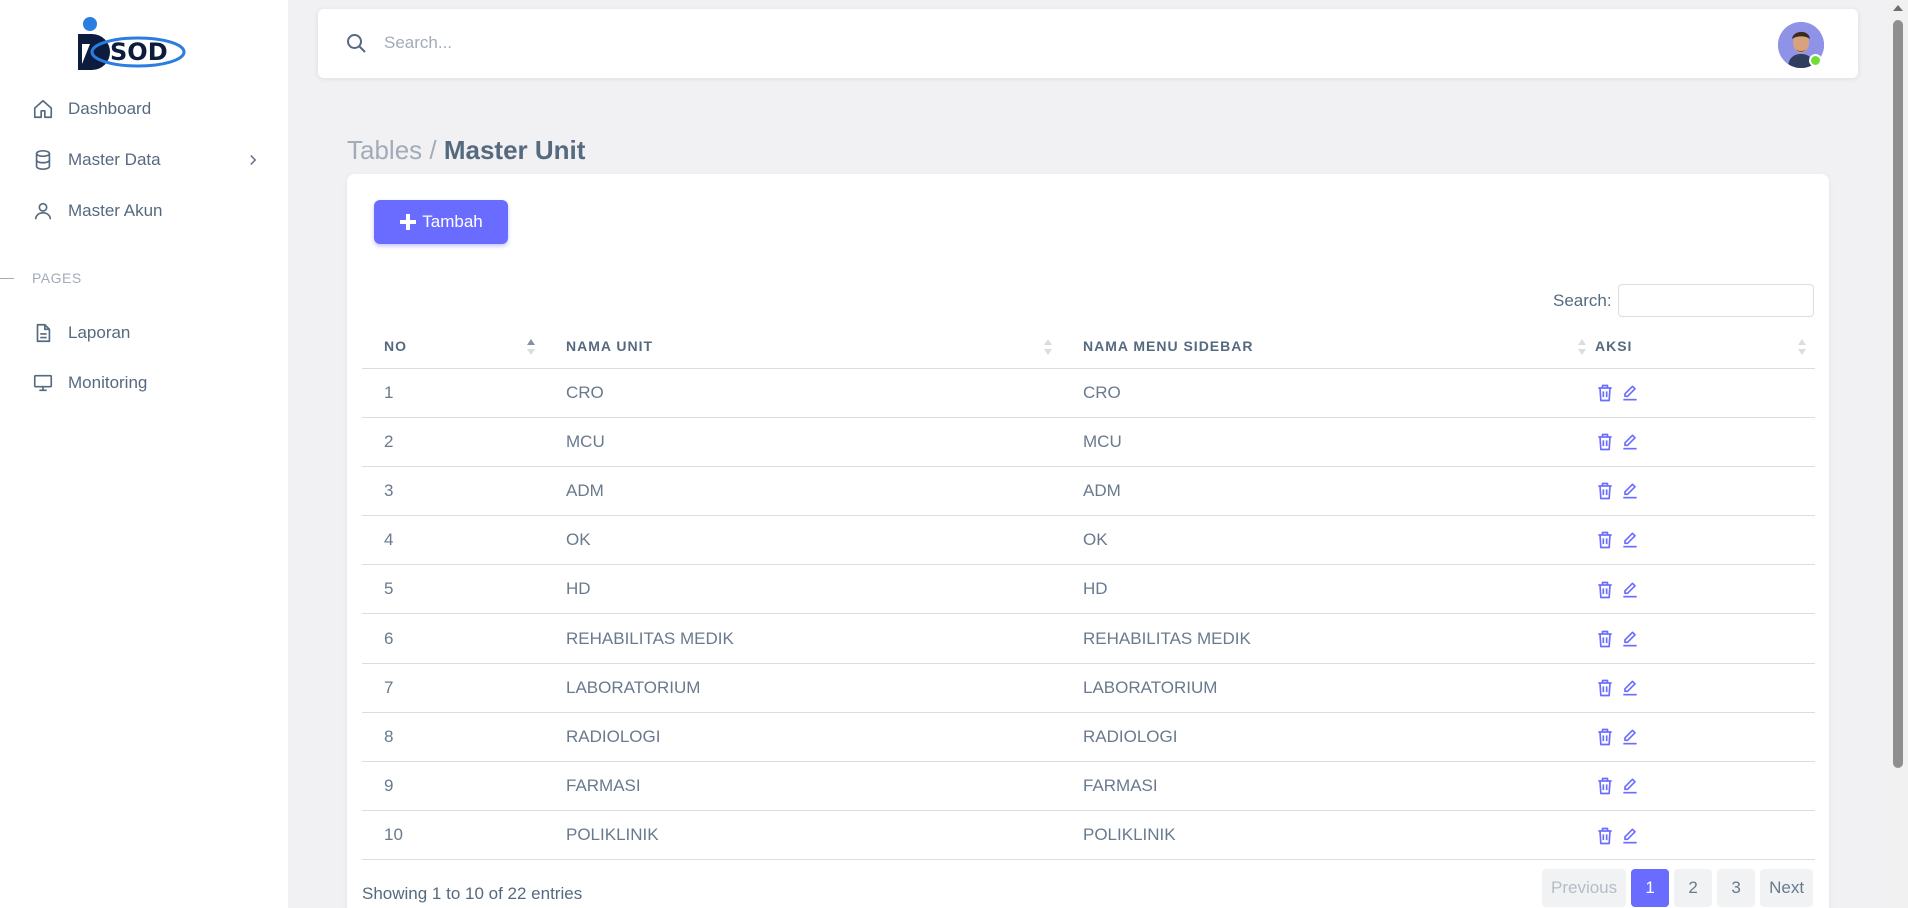 This screenshot has width=1908, height=908. Describe the element at coordinates (1650, 888) in the screenshot. I see `pagination-page-1: 1` at that location.